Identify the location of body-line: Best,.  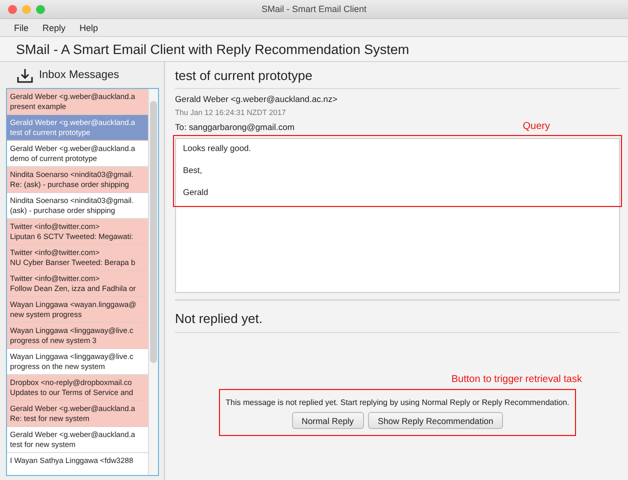
(193, 170).